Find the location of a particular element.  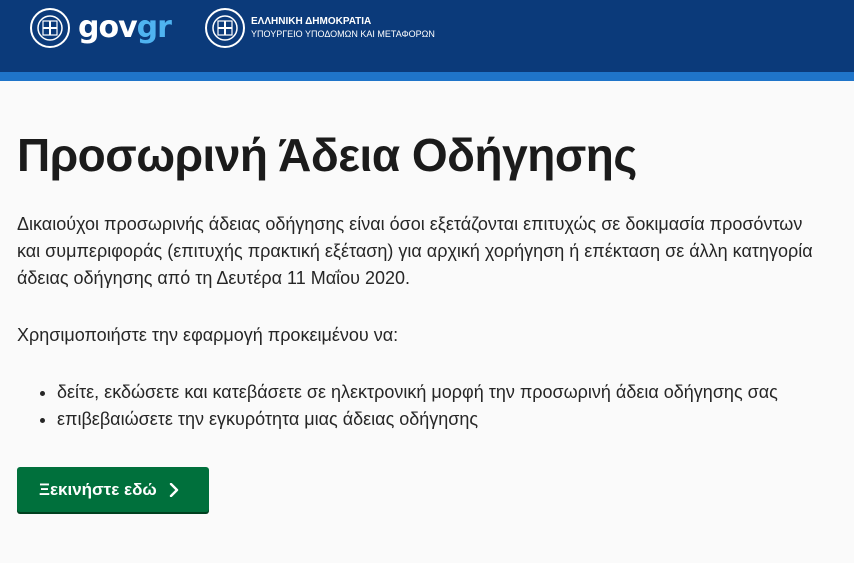

govgr-logo: govgr is located at coordinates (101, 28).